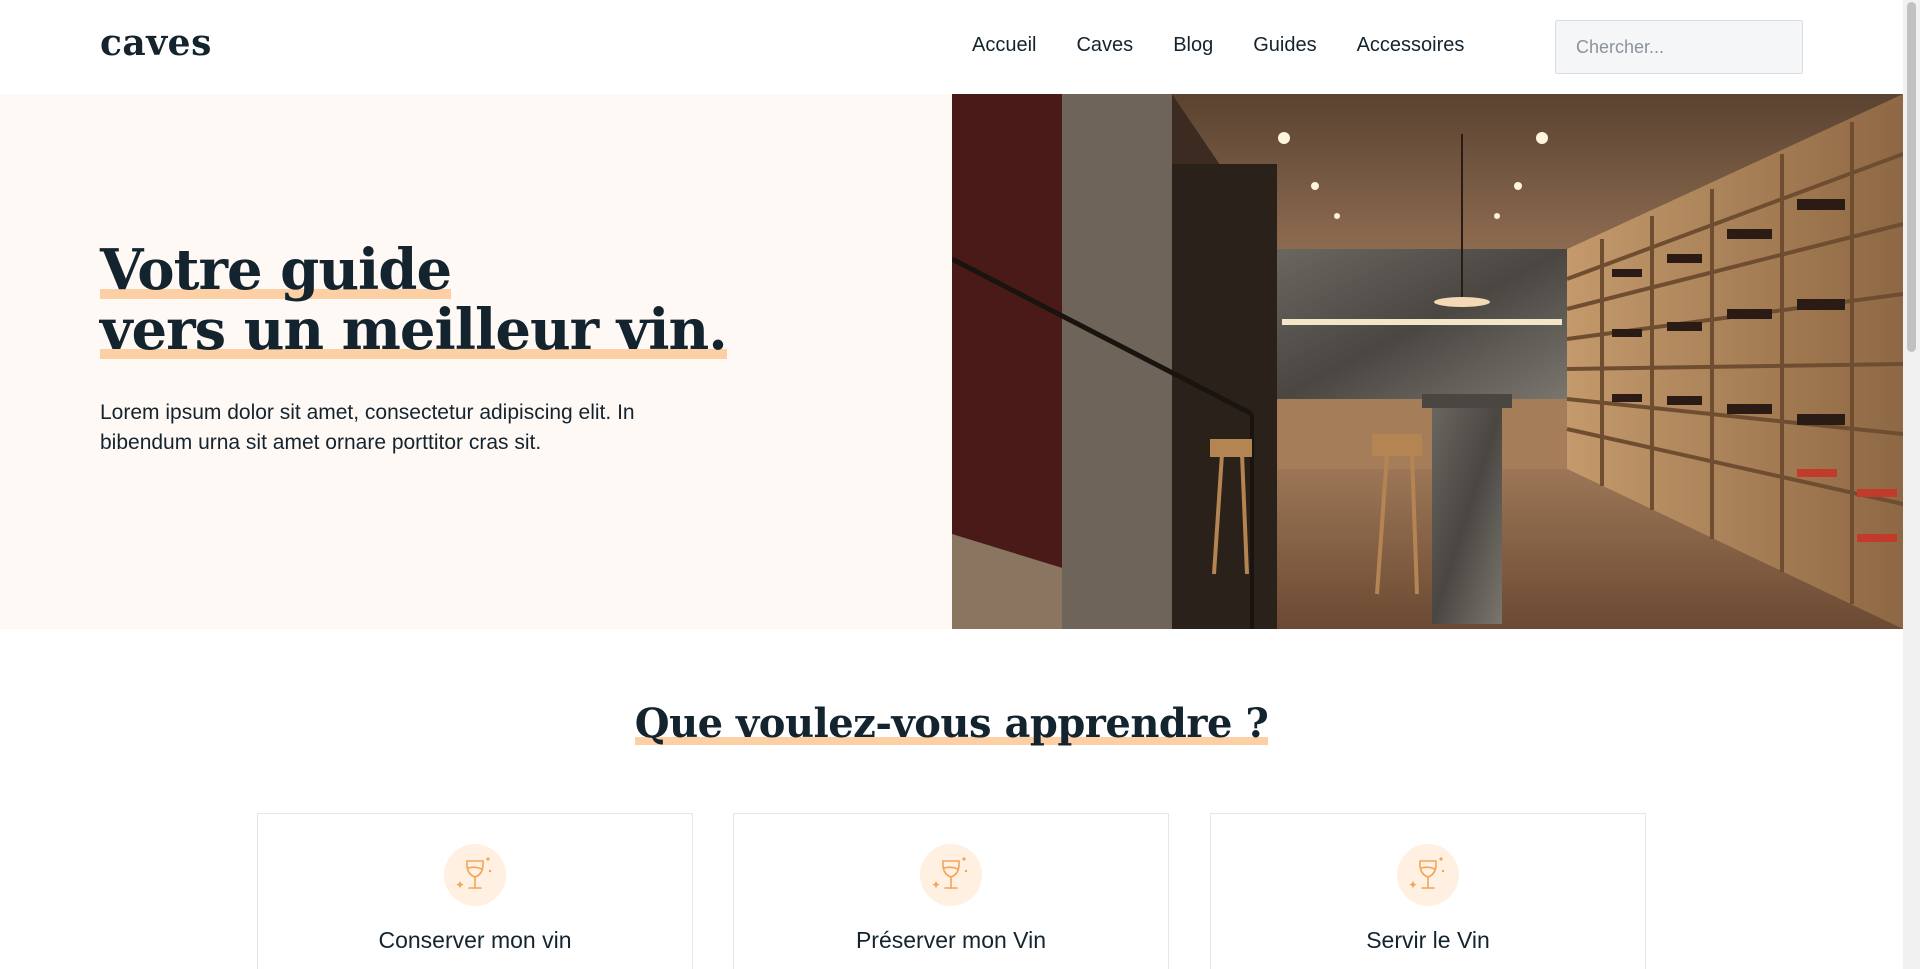 The width and height of the screenshot is (1920, 969). What do you see at coordinates (156, 43) in the screenshot?
I see `site-logo: caves` at bounding box center [156, 43].